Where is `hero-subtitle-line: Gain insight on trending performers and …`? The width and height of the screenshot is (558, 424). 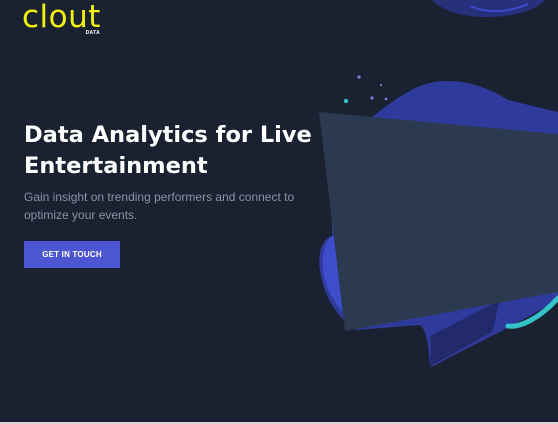 hero-subtitle-line: Gain insight on trending performers and … is located at coordinates (159, 197).